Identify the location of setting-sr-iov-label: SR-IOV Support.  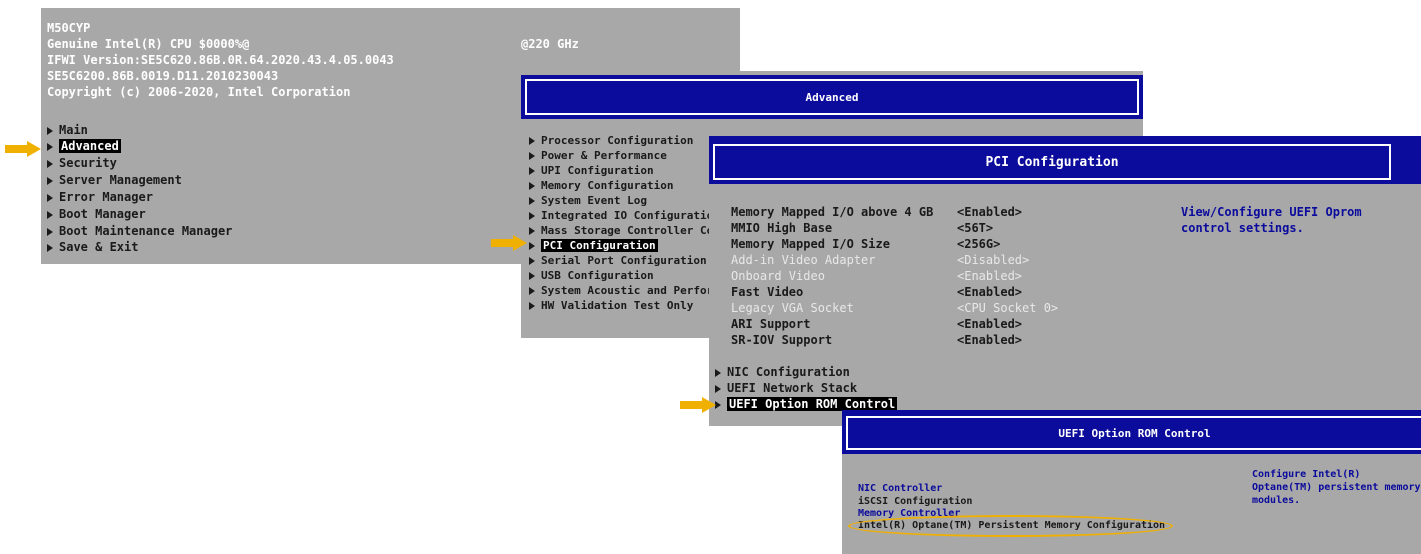
(782, 340).